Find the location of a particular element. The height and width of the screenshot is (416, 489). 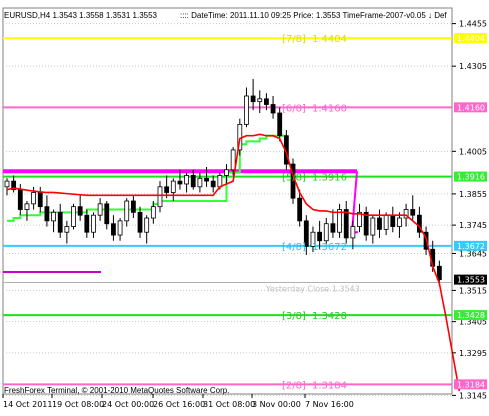

y-tick-label: 1.4005 is located at coordinates (473, 151).